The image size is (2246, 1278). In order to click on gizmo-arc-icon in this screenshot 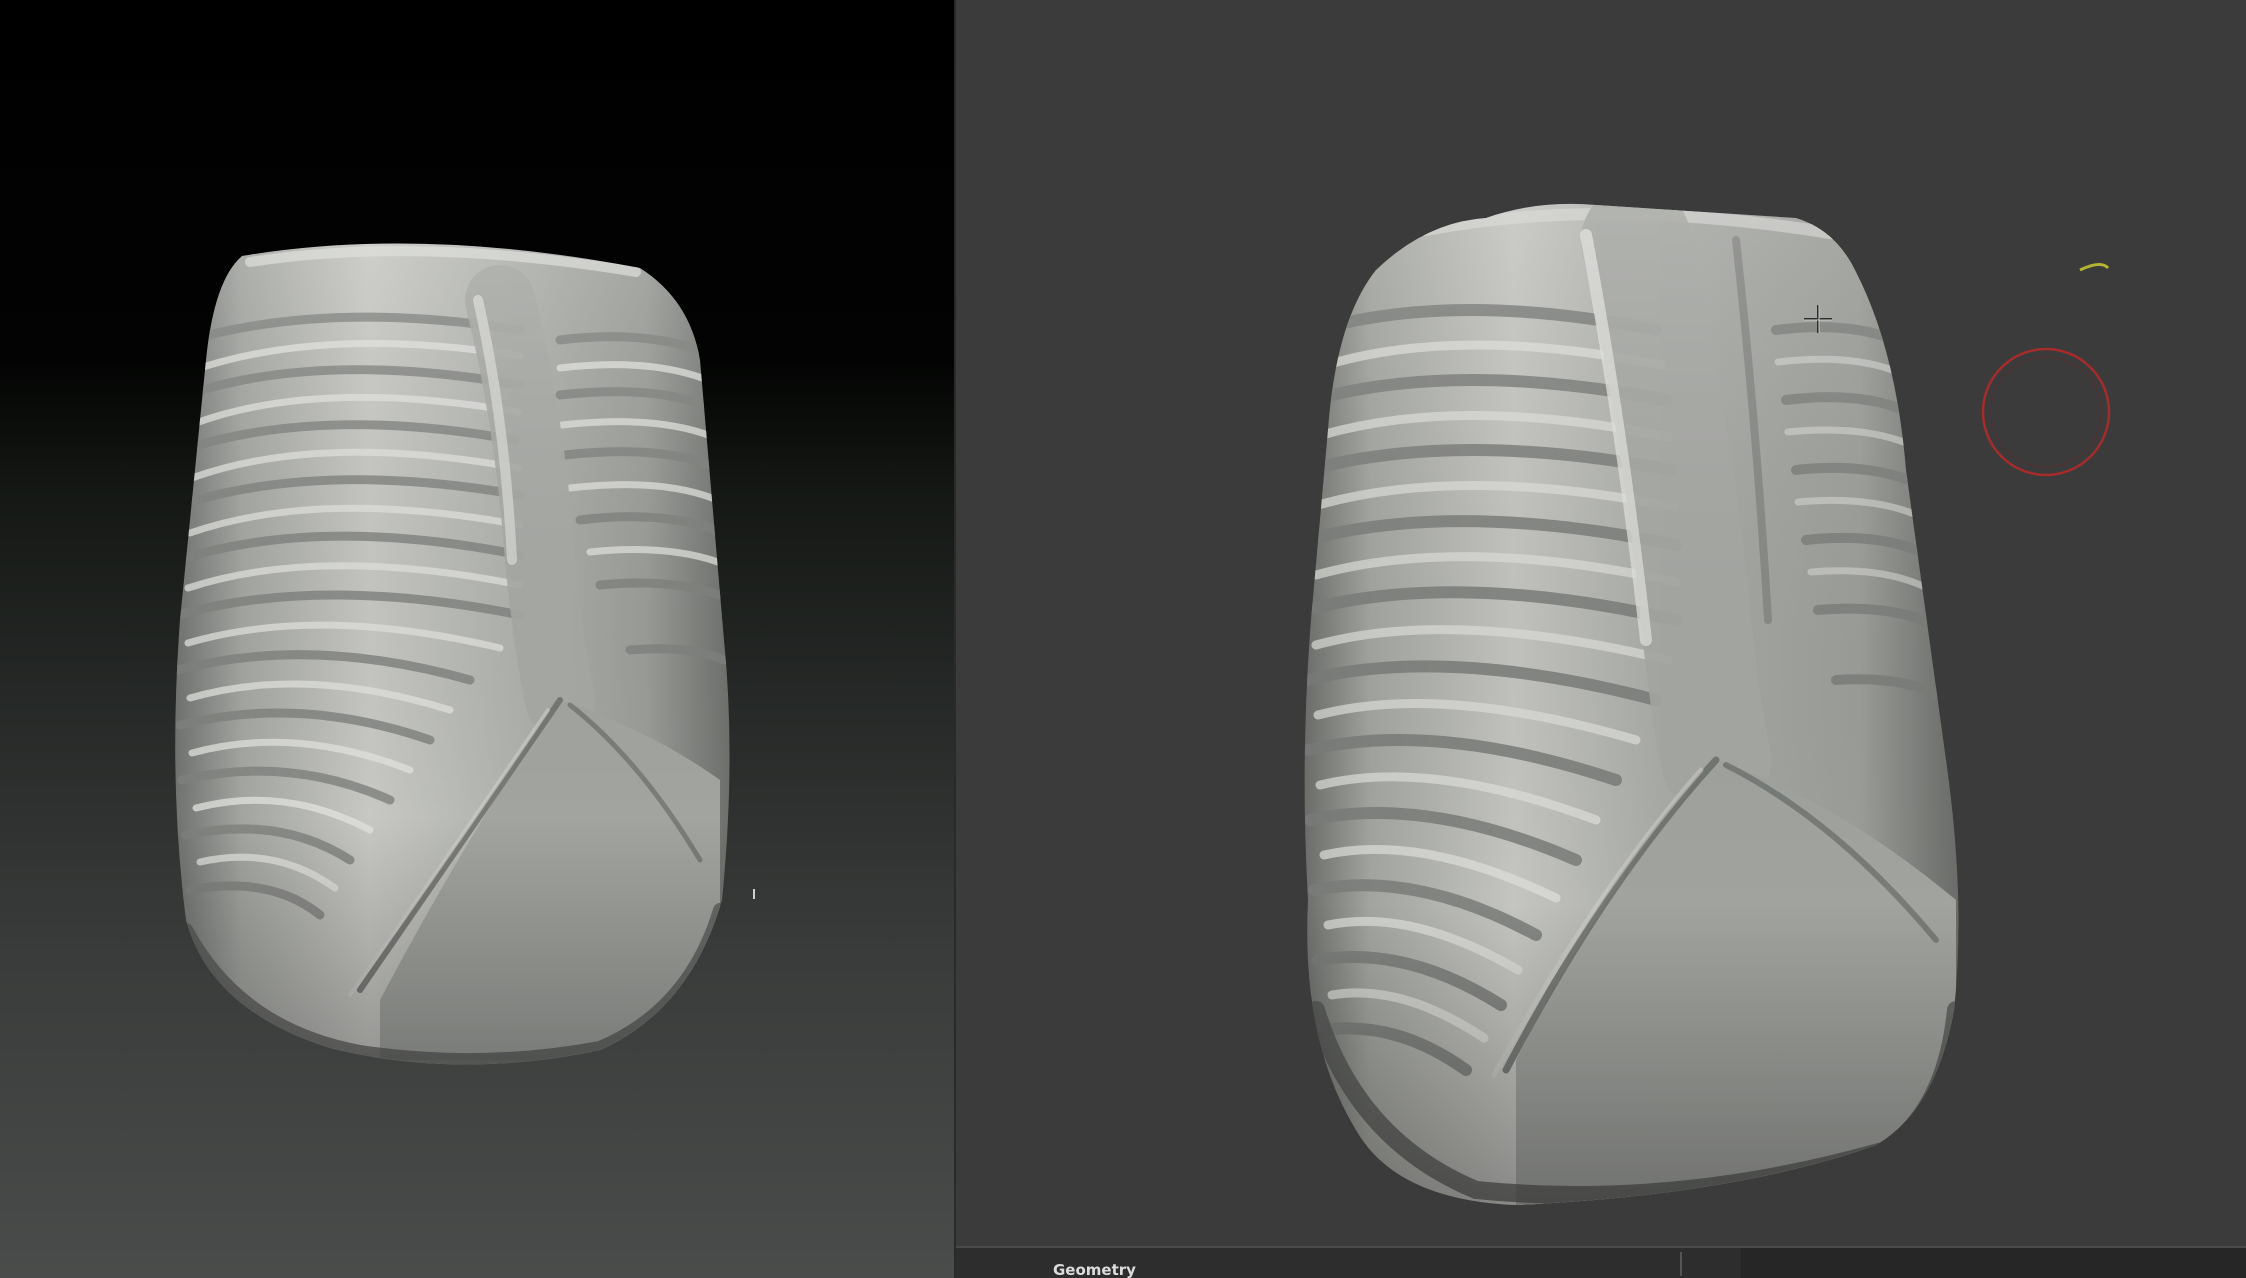, I will do `click(2094, 267)`.